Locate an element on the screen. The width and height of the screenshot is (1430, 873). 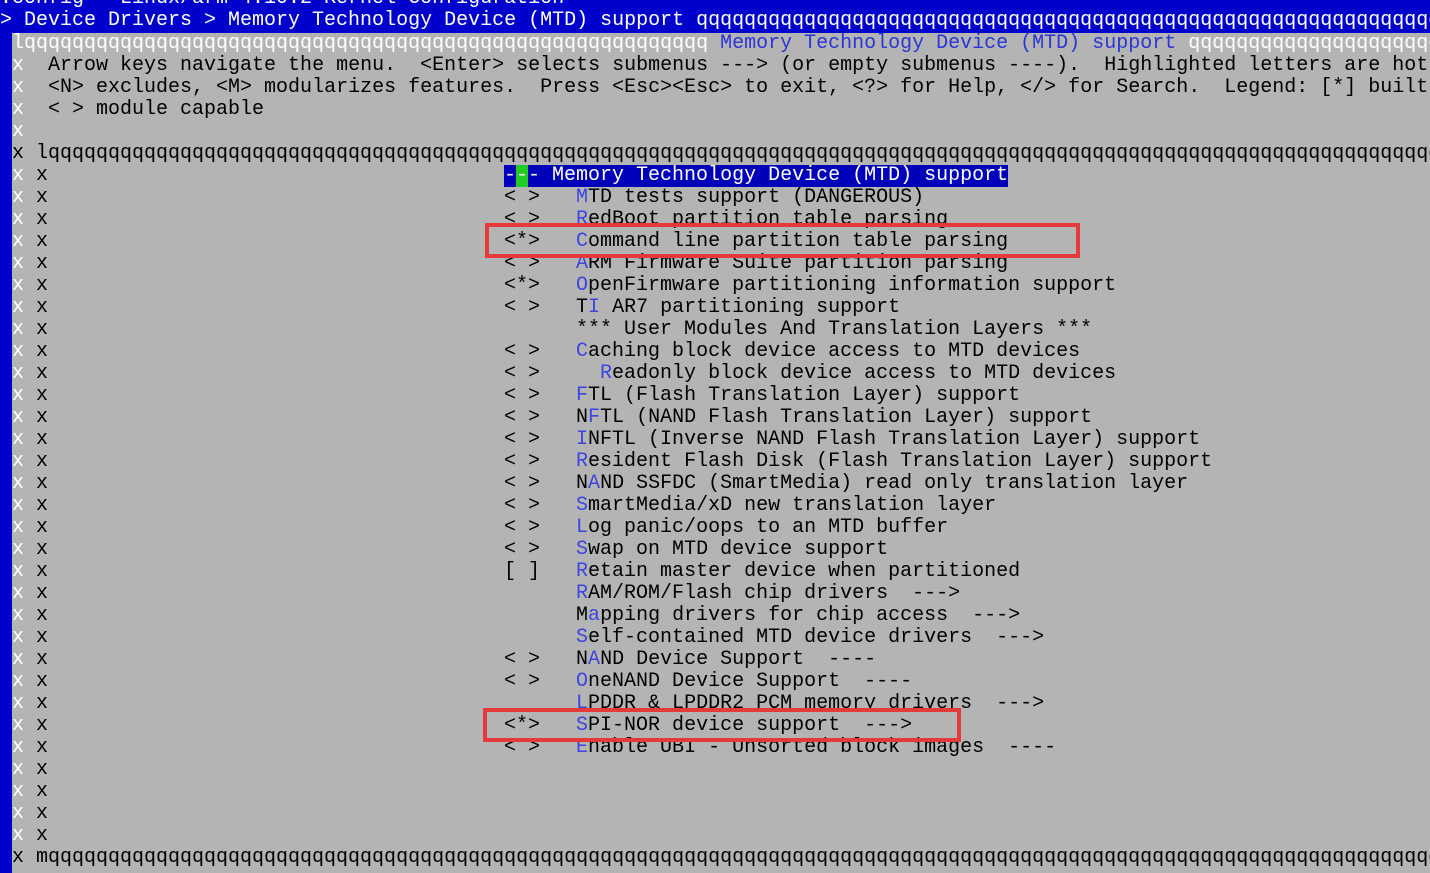
menu-item: < > TI AR7 partitioning support is located at coordinates (702, 308).